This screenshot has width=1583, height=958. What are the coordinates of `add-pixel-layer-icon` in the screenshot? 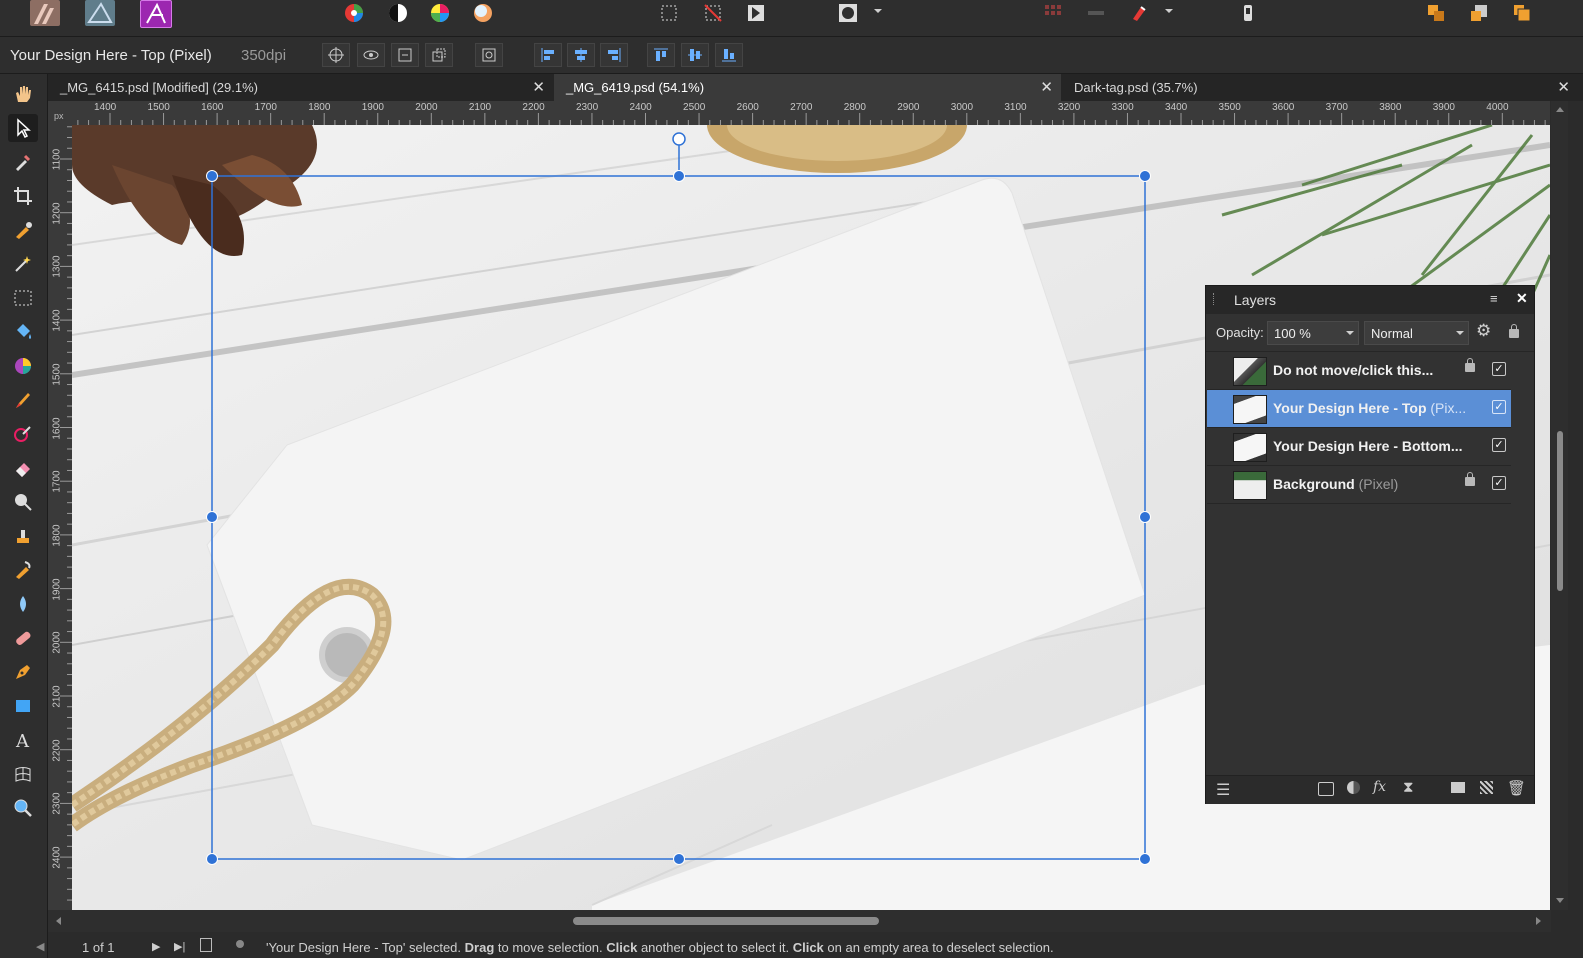 It's located at (1486, 787).